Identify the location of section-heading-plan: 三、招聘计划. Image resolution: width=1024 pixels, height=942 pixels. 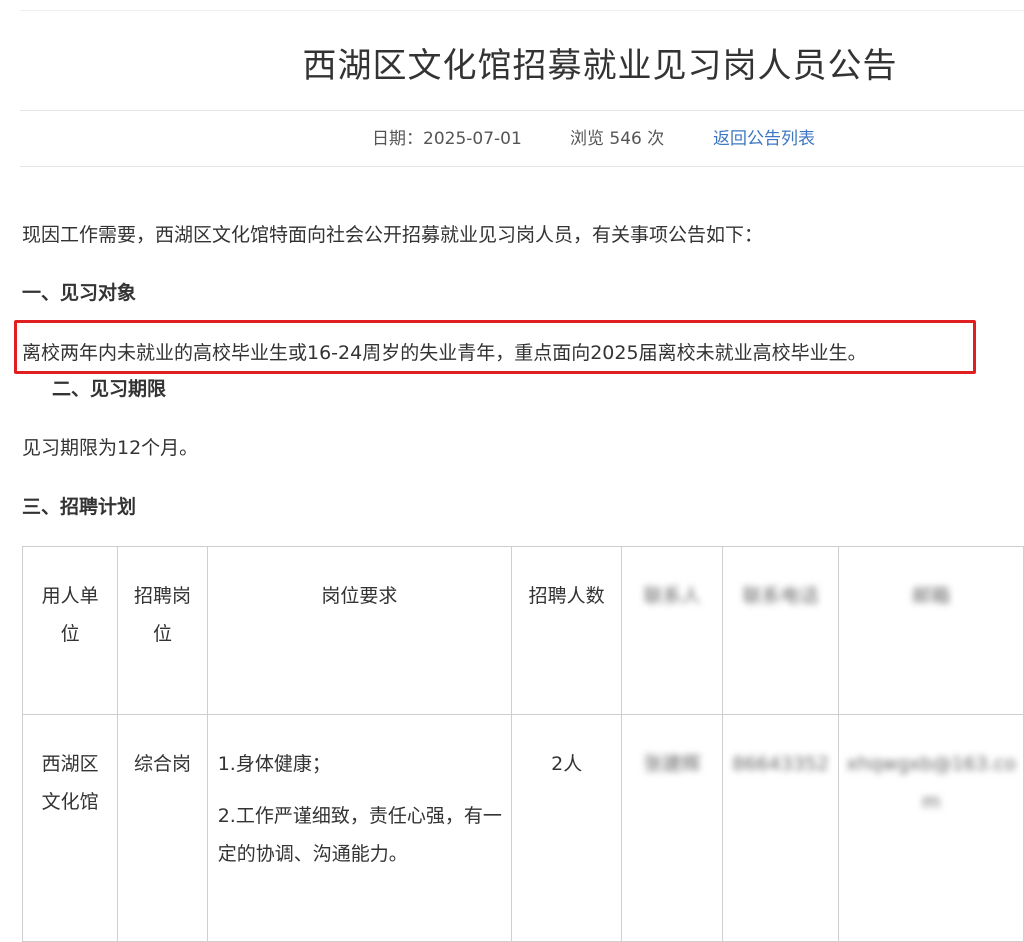
(79, 507).